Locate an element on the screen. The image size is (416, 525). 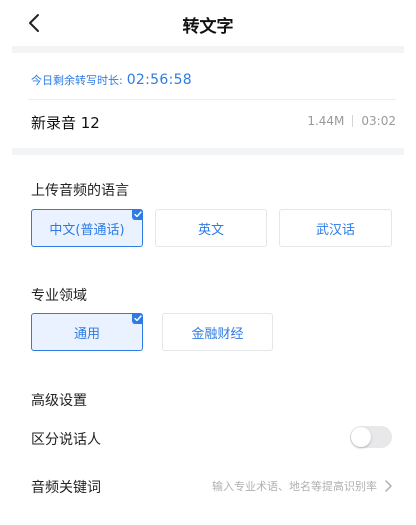
language-option-mandarin: 中文(普通话) is located at coordinates (87, 228).